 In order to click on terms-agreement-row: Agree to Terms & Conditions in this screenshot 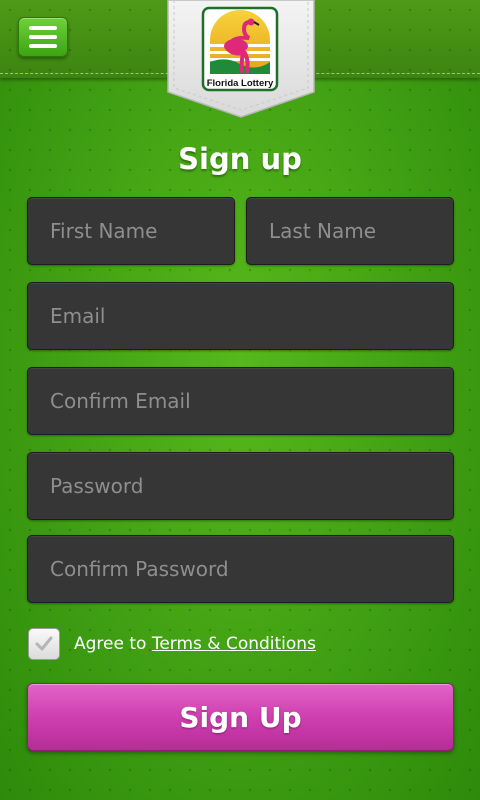, I will do `click(172, 644)`.